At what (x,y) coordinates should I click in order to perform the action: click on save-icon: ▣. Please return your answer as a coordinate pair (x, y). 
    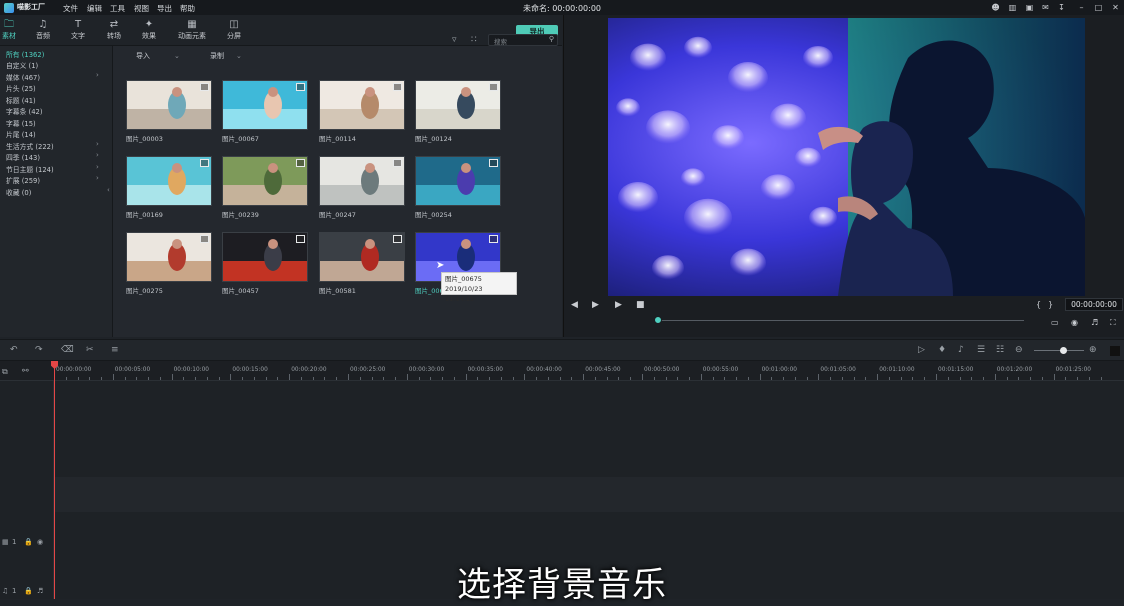
    Looking at the image, I should click on (1029, 7).